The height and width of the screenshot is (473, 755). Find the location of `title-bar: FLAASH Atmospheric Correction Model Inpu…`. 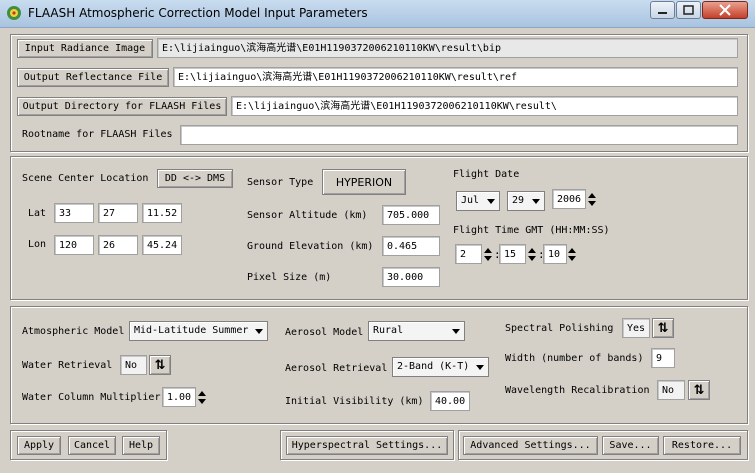

title-bar: FLAASH Atmospheric Correction Model Inpu… is located at coordinates (377, 14).